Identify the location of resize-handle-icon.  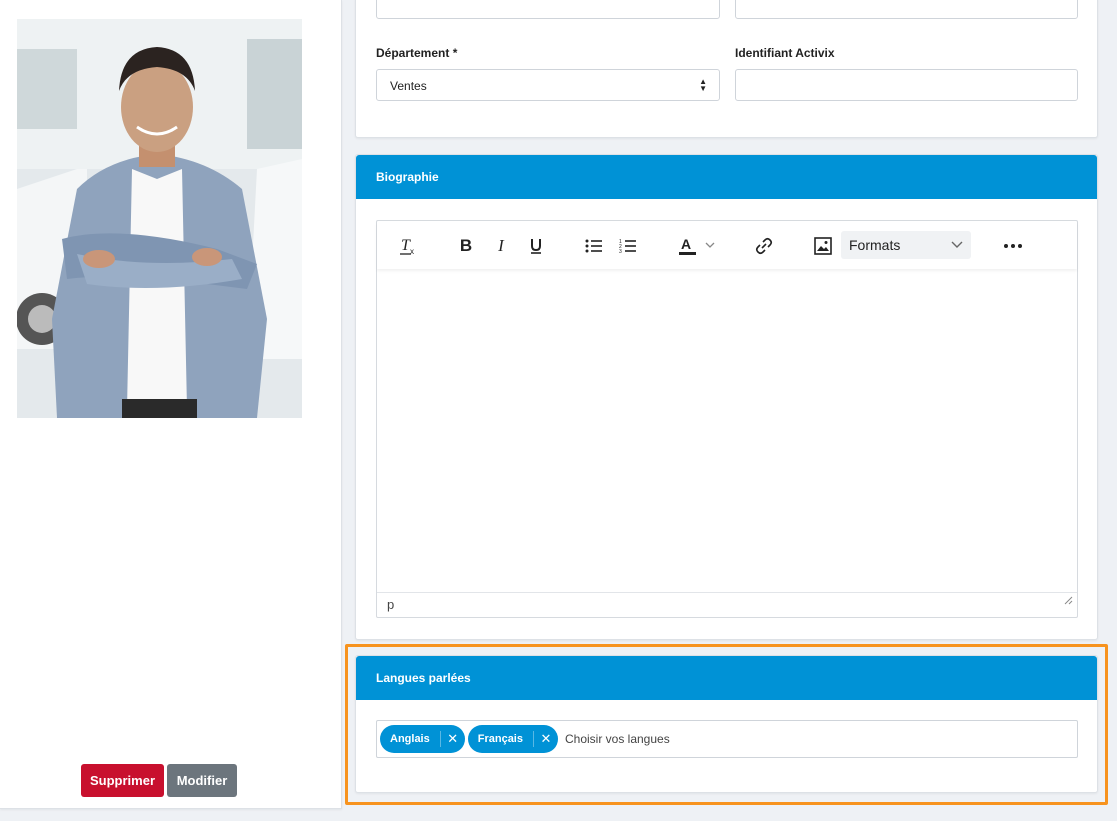
(1068, 601).